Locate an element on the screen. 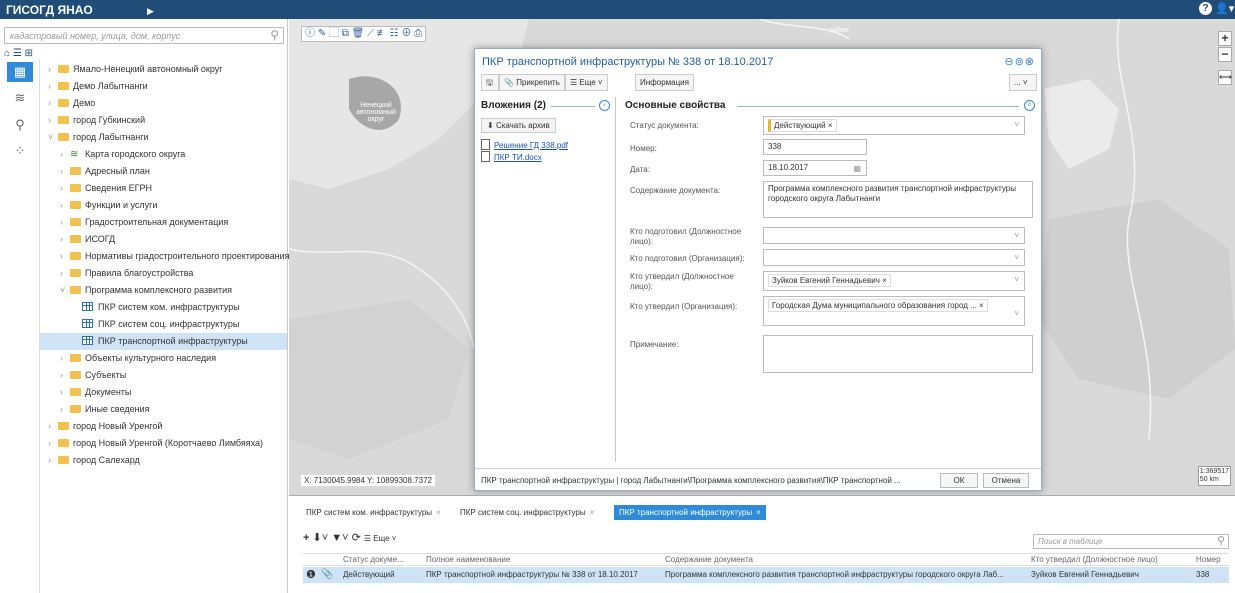  attachment-file: Решение ГД 338.pdf is located at coordinates (524, 144).